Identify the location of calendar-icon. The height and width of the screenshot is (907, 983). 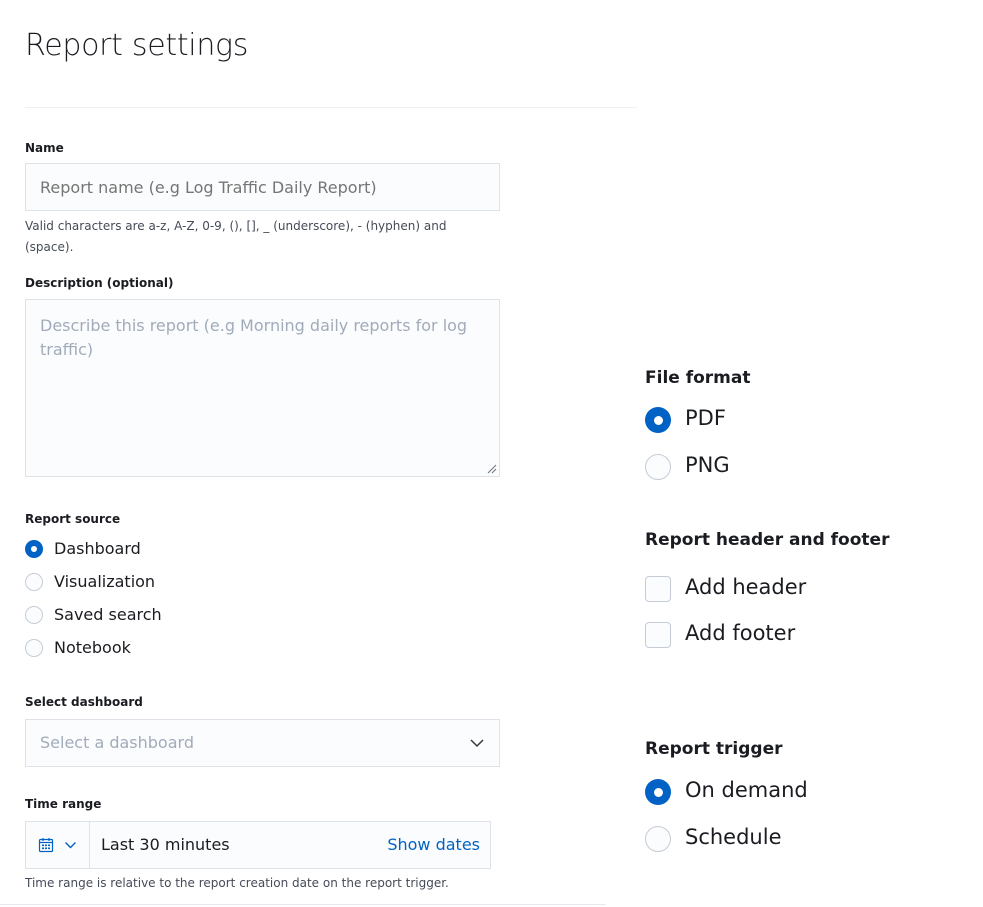
(46, 845).